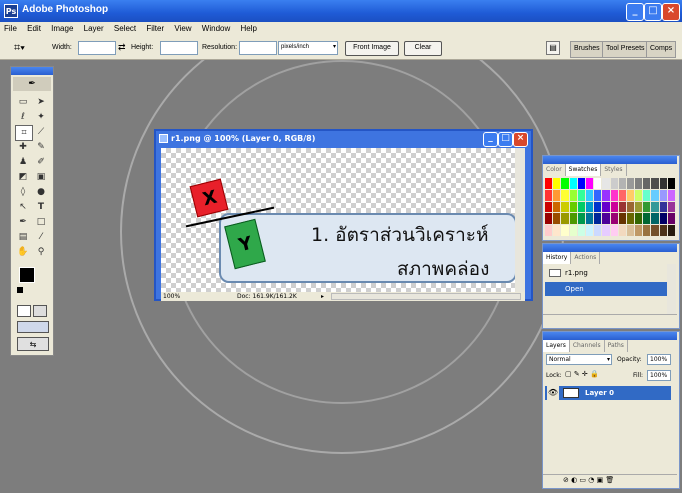 Image resolution: width=682 pixels, height=493 pixels. What do you see at coordinates (23, 162) in the screenshot?
I see `stamp-tool-icon: ♟` at bounding box center [23, 162].